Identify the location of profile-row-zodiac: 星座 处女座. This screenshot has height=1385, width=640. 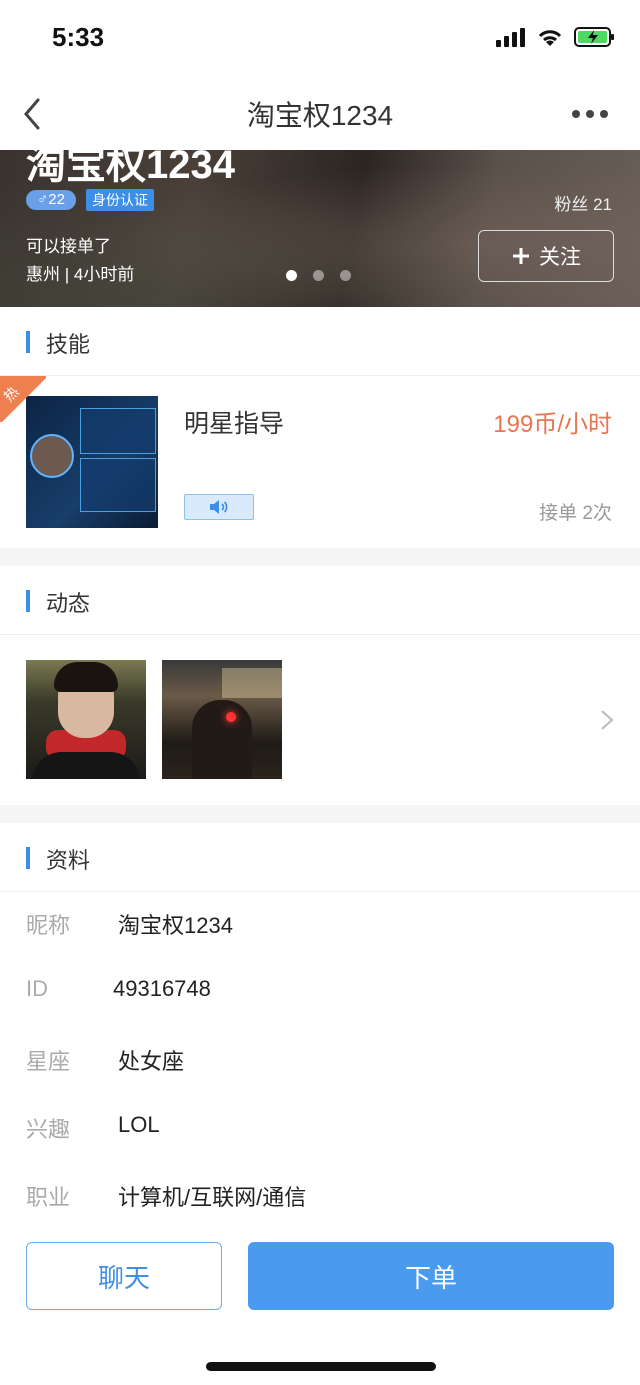
(320, 1060).